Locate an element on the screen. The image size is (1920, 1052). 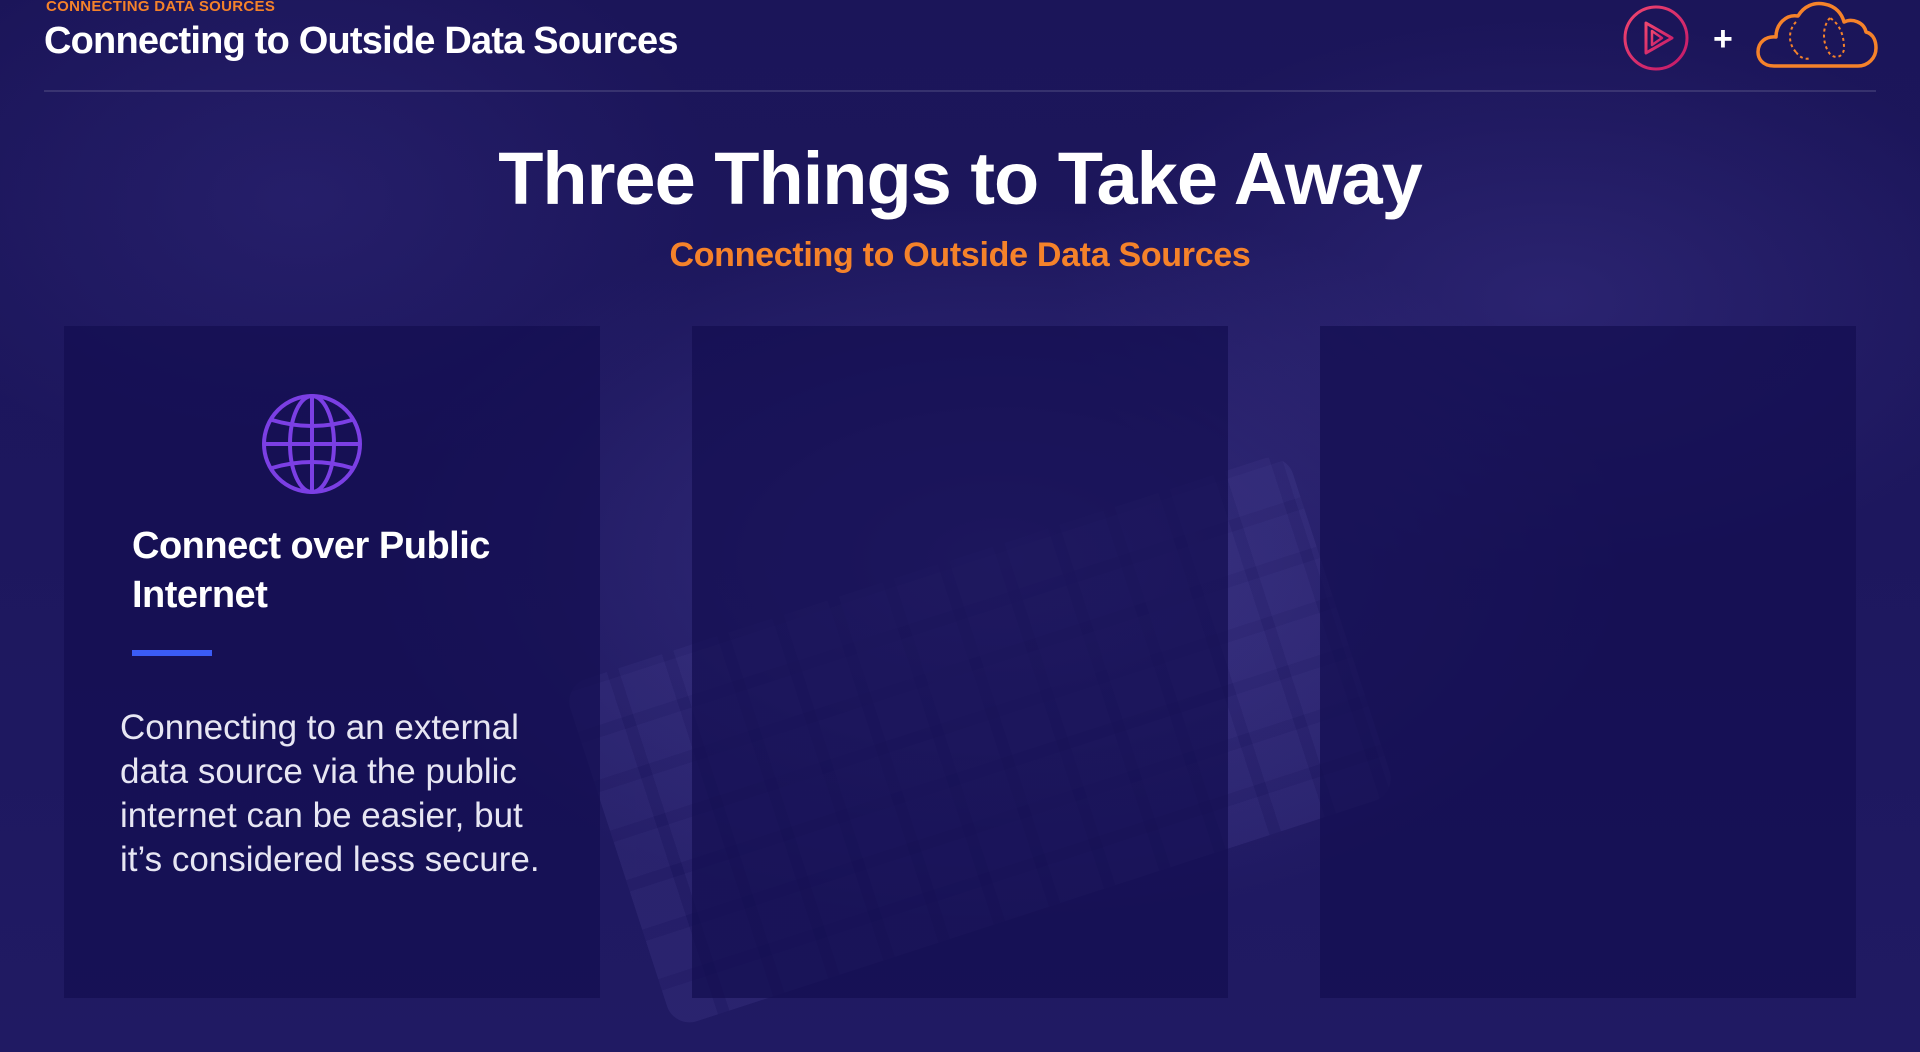
plus-sign: + is located at coordinates (1723, 39).